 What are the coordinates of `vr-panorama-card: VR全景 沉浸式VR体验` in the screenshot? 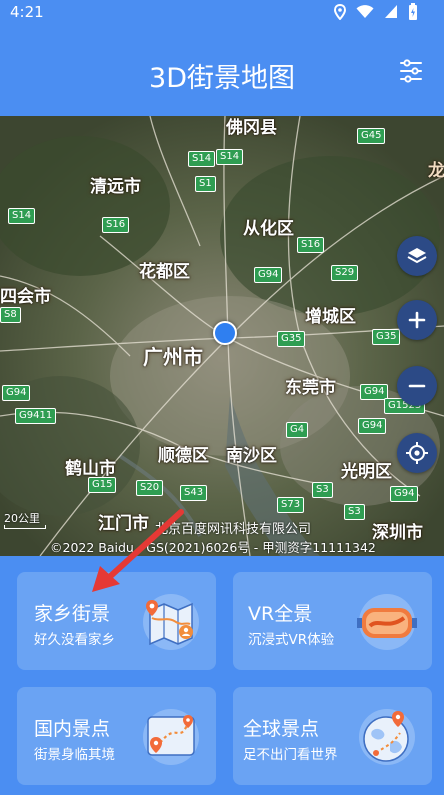 It's located at (332, 621).